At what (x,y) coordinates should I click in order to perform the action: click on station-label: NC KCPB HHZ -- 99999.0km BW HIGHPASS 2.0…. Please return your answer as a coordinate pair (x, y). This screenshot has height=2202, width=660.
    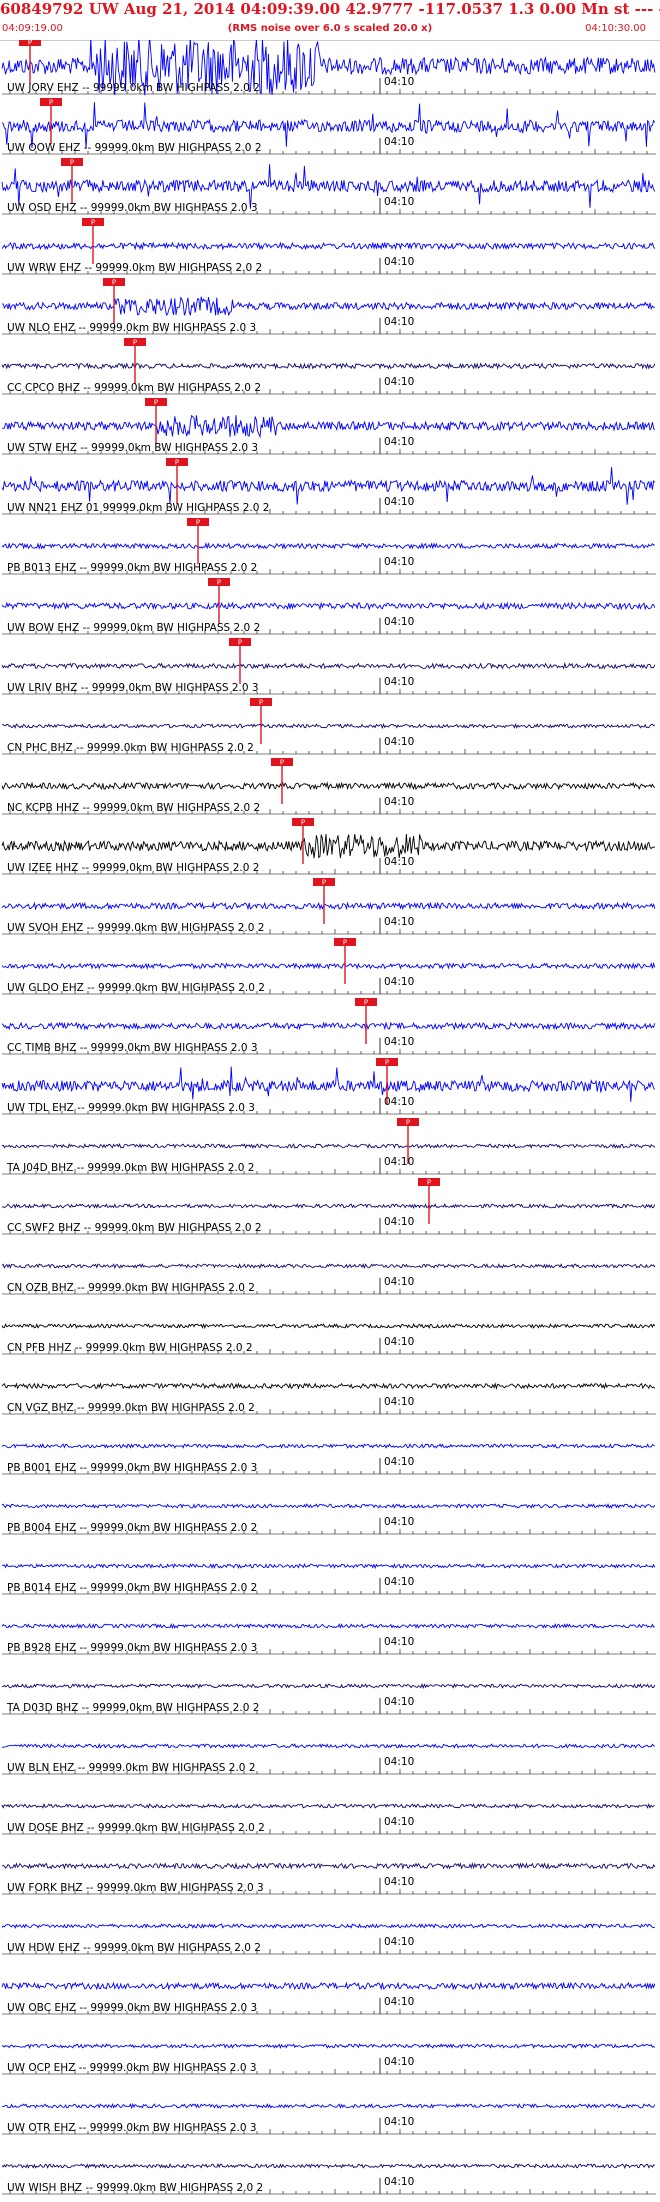
    Looking at the image, I should click on (134, 808).